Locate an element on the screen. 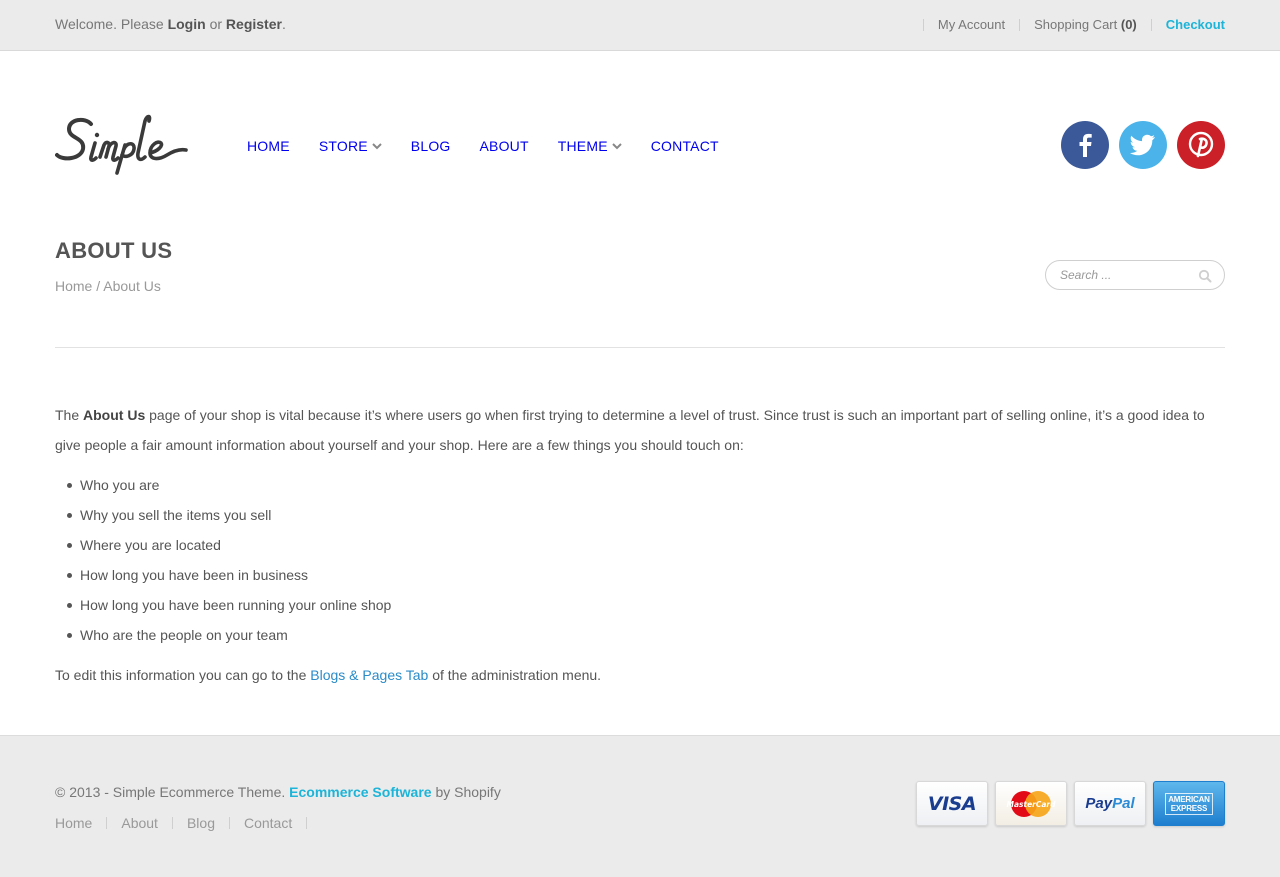 This screenshot has width=1280, height=877. footer-link-about: About is located at coordinates (139, 823).